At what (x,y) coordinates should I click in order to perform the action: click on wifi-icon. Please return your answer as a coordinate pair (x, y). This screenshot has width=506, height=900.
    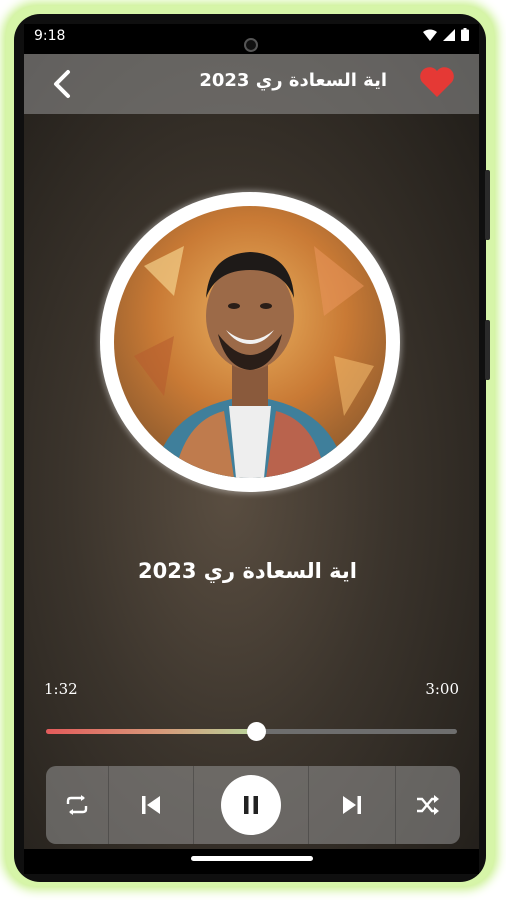
    Looking at the image, I should click on (430, 35).